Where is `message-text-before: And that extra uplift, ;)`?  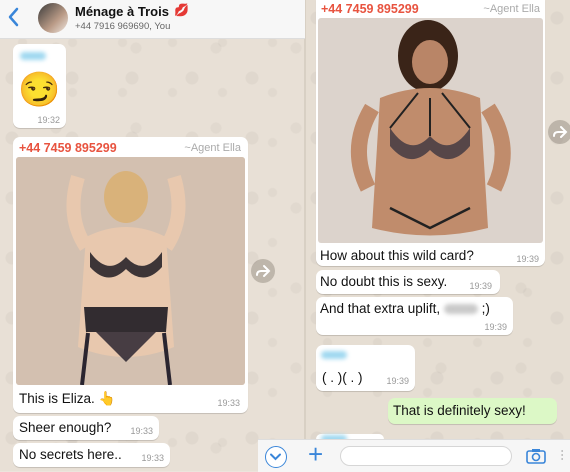 message-text-before: And that extra uplift, ;) is located at coordinates (405, 308).